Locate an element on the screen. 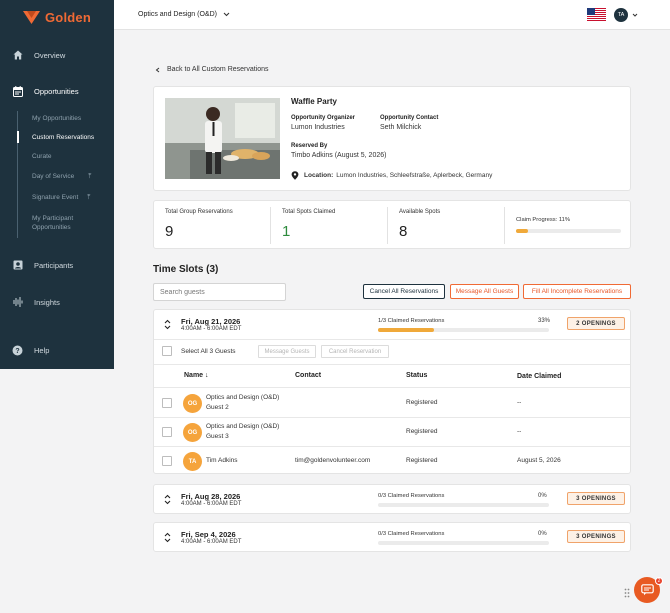 The height and width of the screenshot is (613, 670). sidebar-item-participants: Participants is located at coordinates (57, 265).